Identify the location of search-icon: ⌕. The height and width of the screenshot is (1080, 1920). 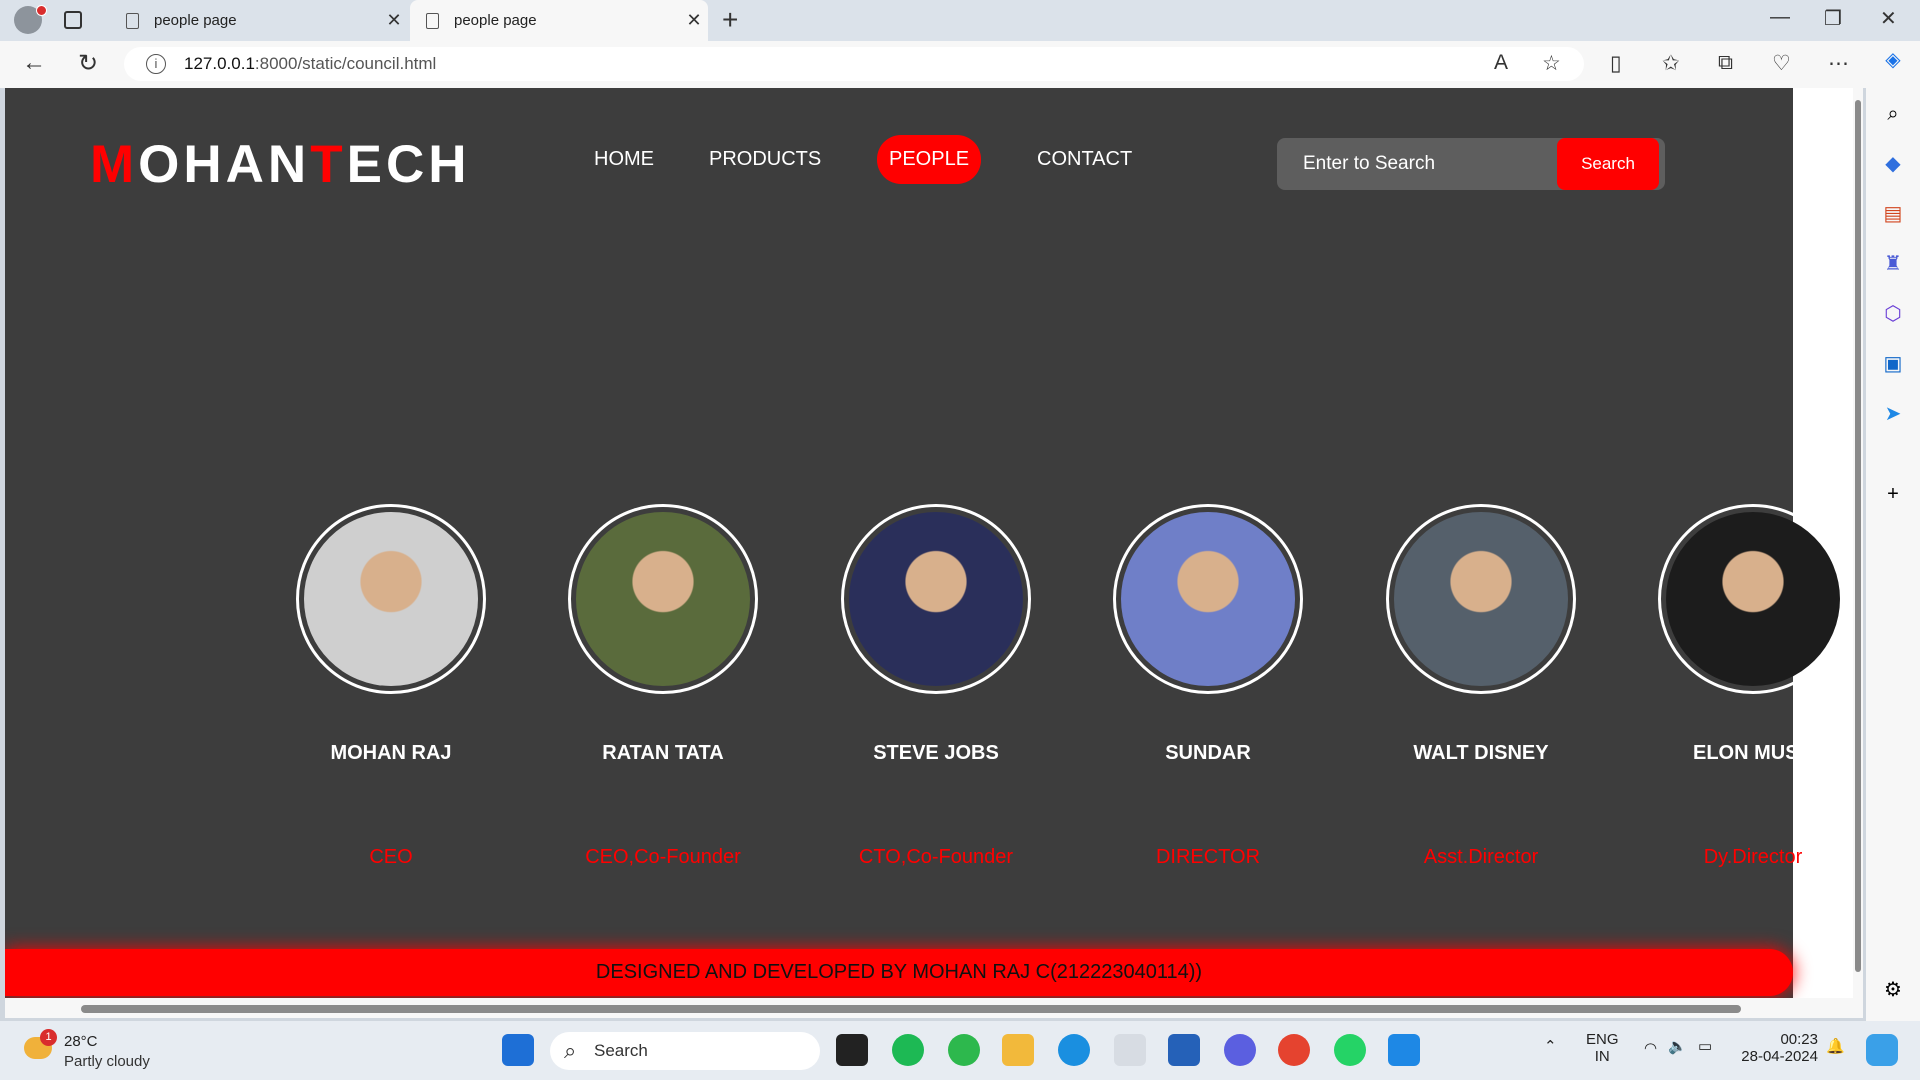
(1893, 114).